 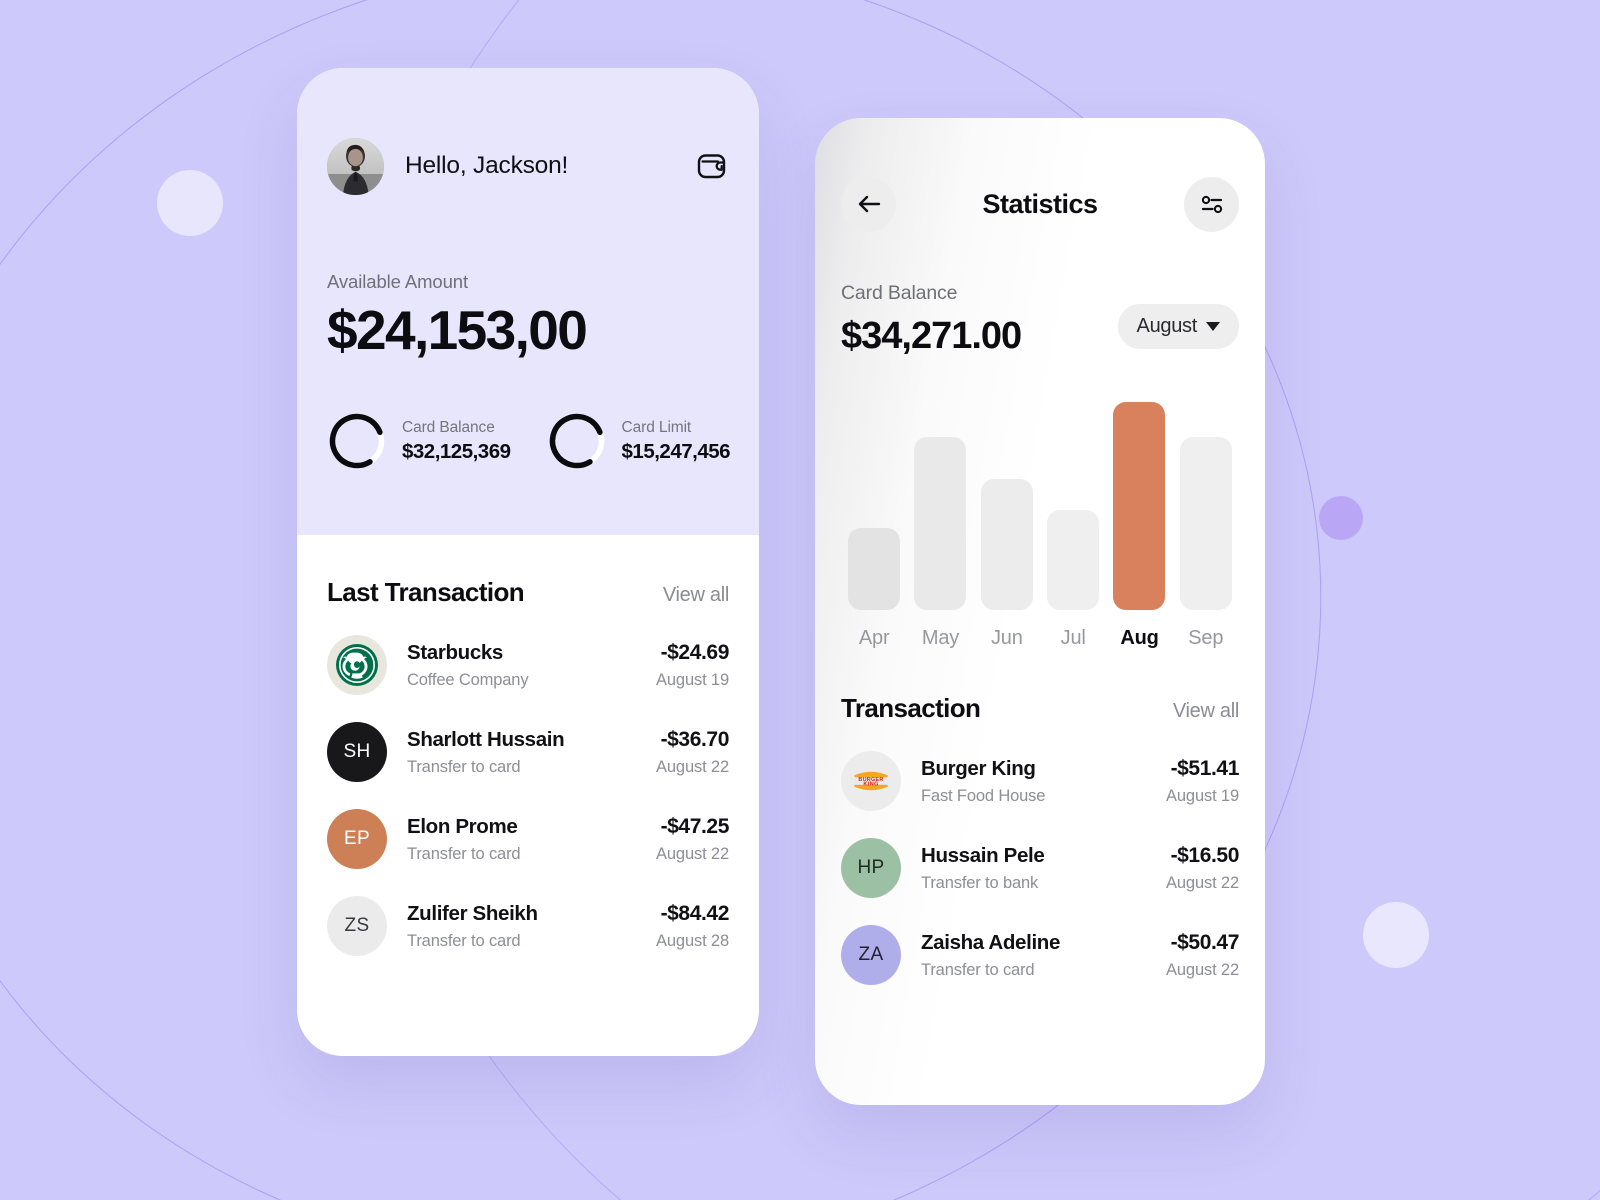 What do you see at coordinates (398, 281) in the screenshot?
I see `available-amount-label: Available Amount` at bounding box center [398, 281].